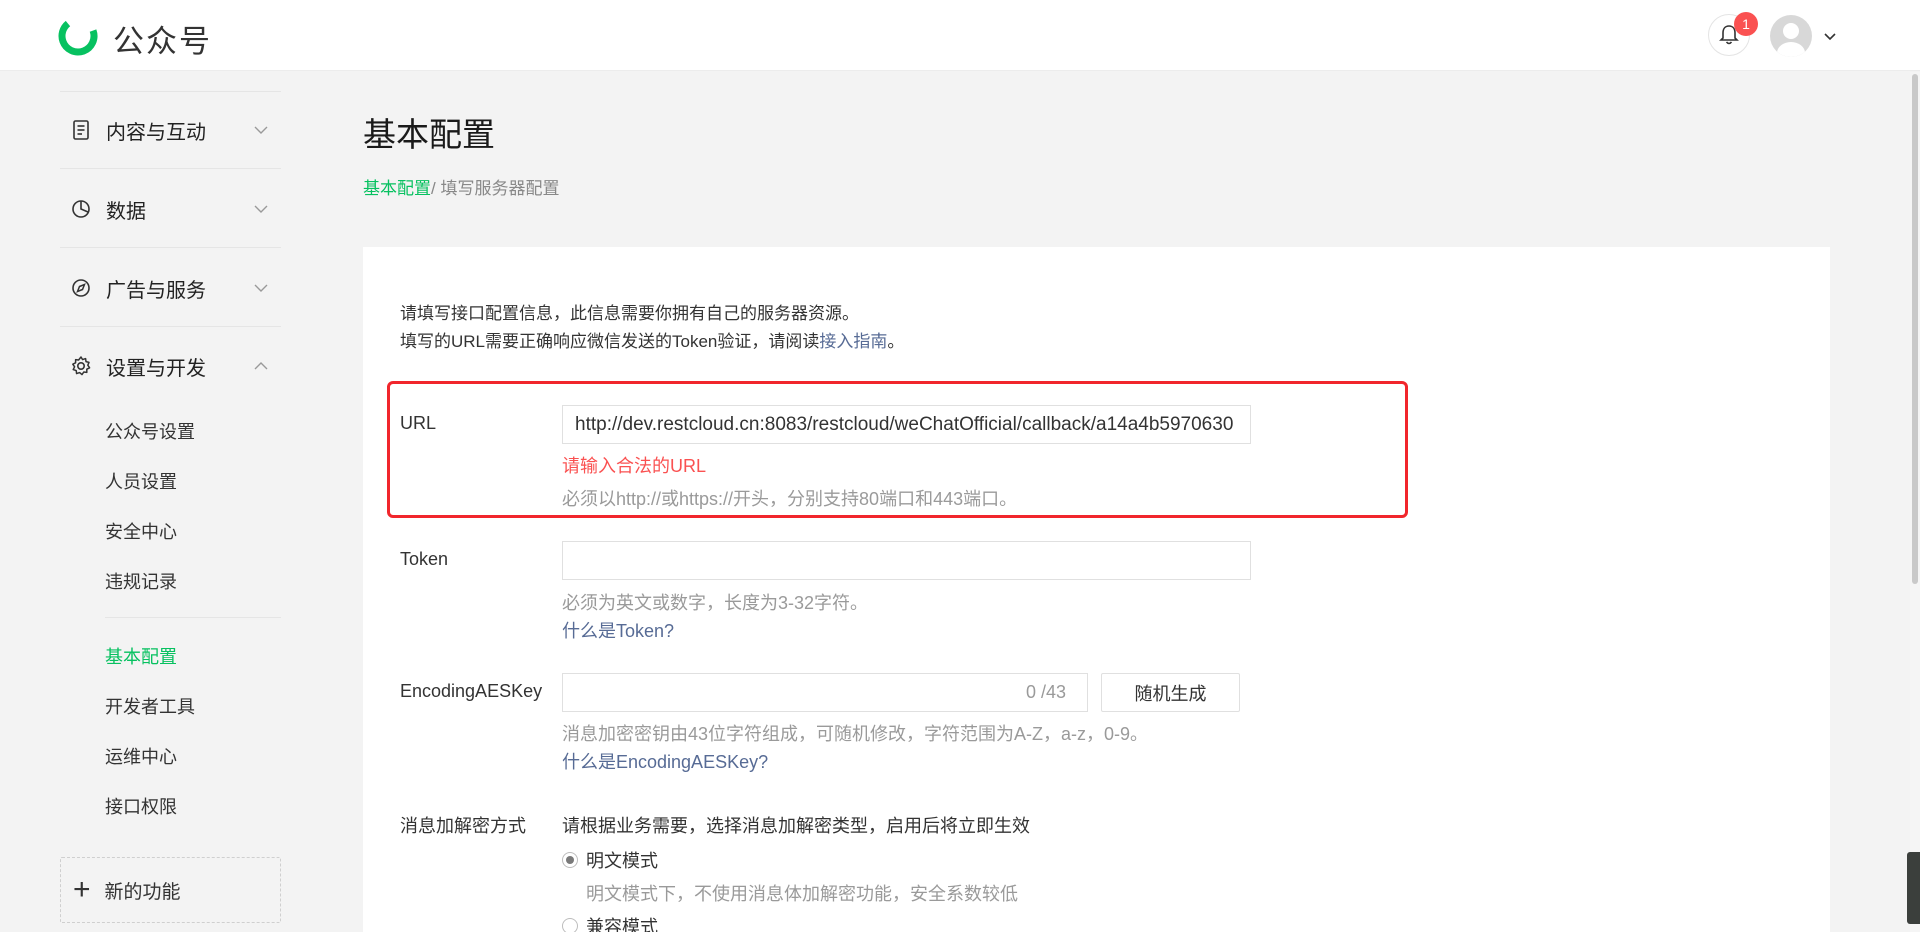  I want to click on page-title: 基本配置, so click(429, 134).